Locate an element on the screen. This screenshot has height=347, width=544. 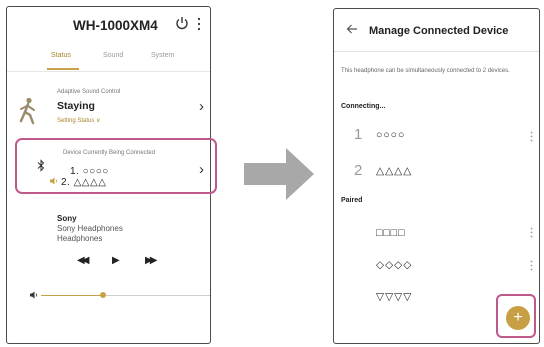
connecting-item-1-number: 1 is located at coordinates (358, 134).